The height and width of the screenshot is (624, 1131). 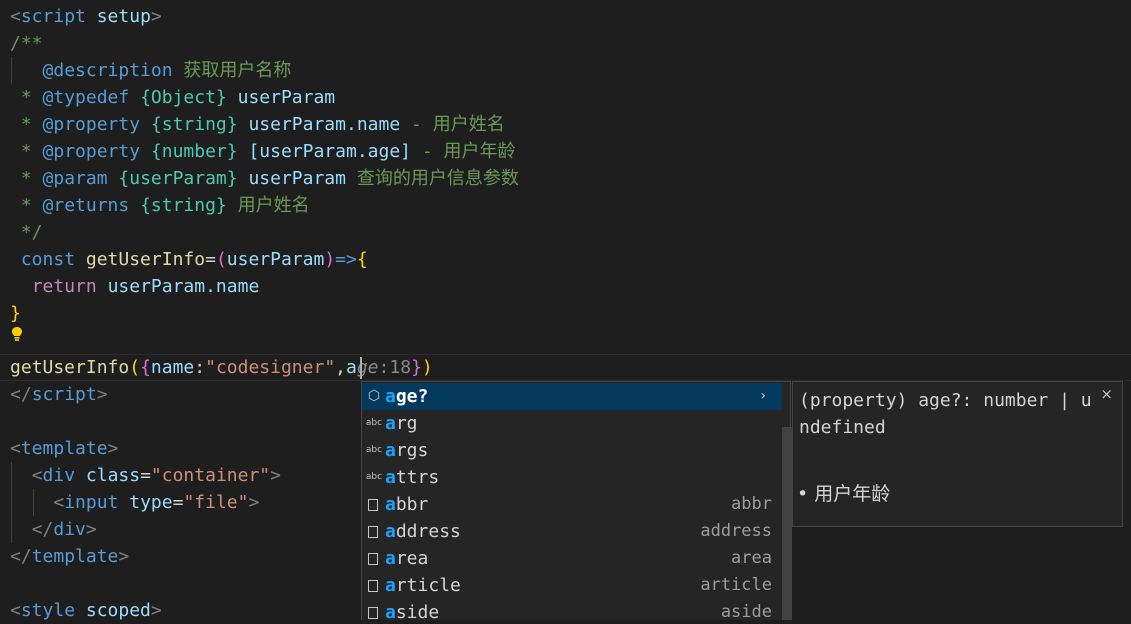 I want to click on text-cursor, so click(x=361, y=368).